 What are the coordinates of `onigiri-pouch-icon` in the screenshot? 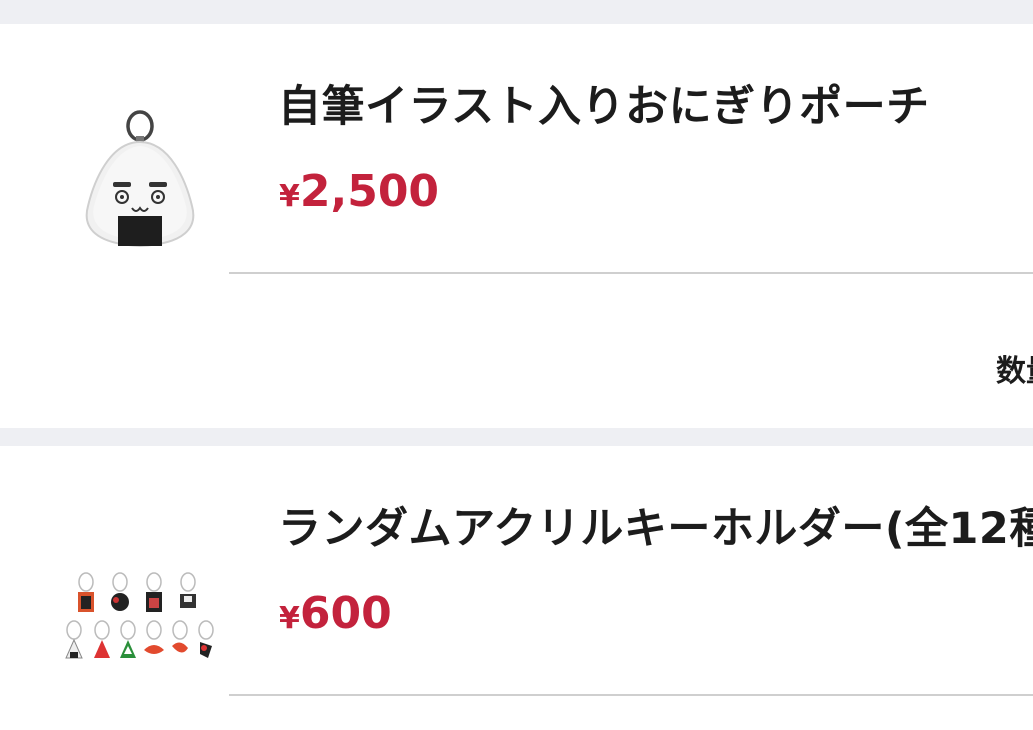 It's located at (140, 179).